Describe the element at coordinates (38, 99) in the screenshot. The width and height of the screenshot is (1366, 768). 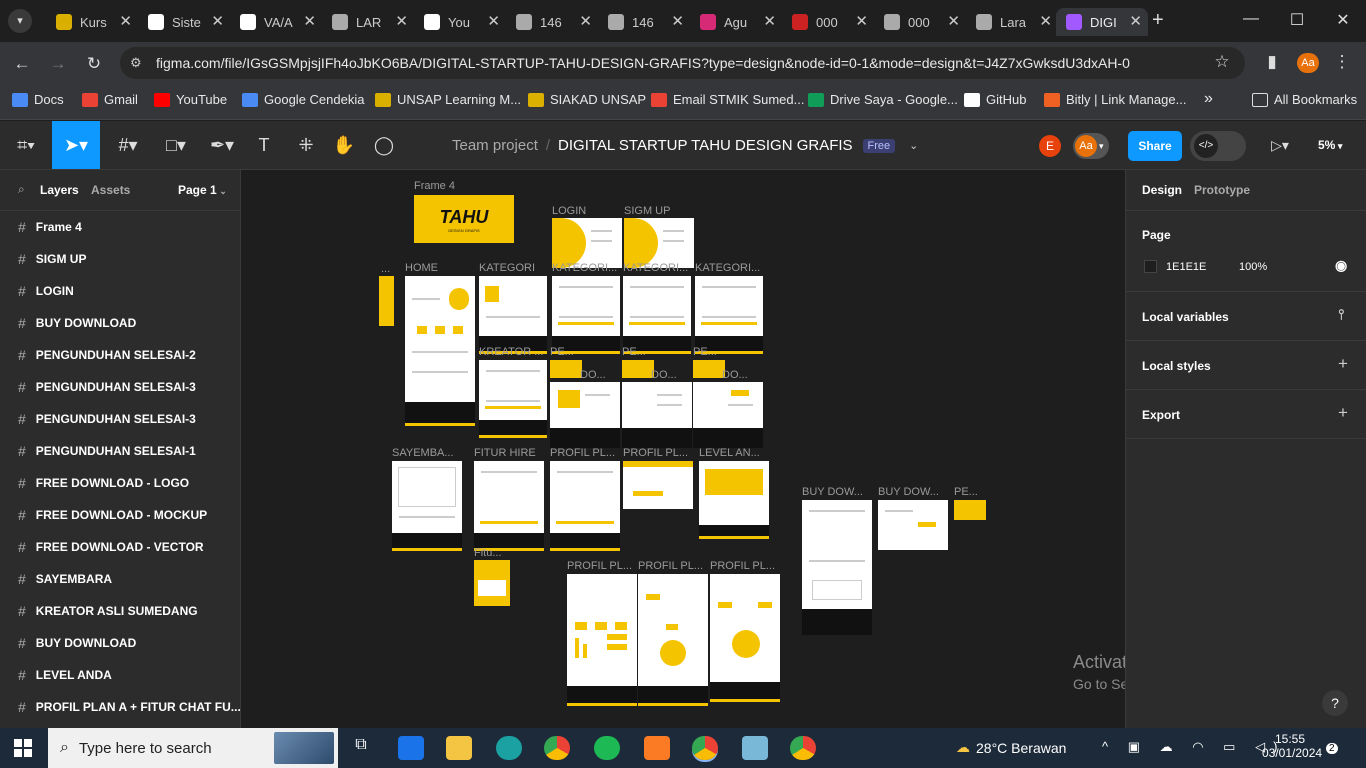
I see `bookmark-item: Docs` at that location.